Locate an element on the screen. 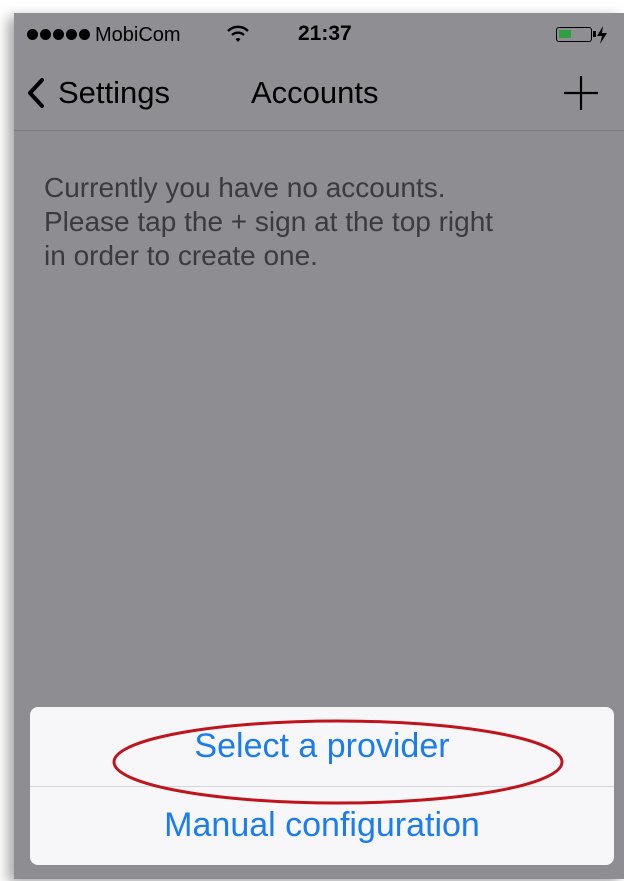 This screenshot has height=881, width=624. plus-icon is located at coordinates (581, 93).